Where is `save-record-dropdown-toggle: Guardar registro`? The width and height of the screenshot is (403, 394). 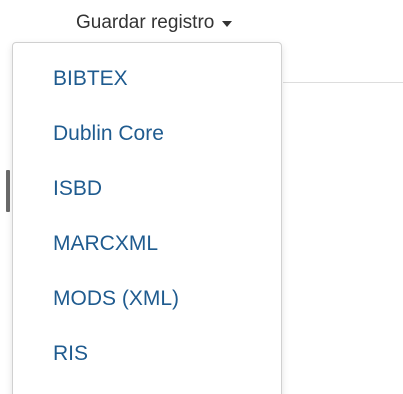
save-record-dropdown-toggle: Guardar registro is located at coordinates (154, 23).